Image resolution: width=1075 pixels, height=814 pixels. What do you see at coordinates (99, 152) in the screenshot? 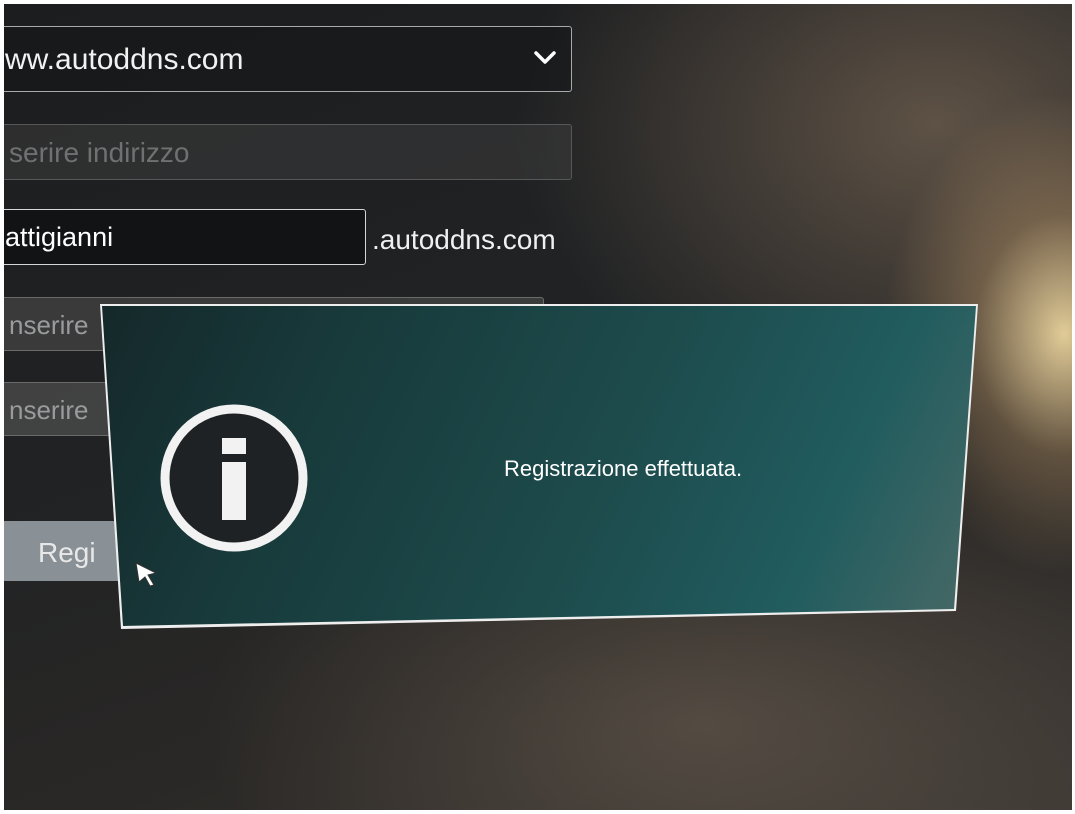
I see `server-address-placeholder: serire indirizzo` at bounding box center [99, 152].